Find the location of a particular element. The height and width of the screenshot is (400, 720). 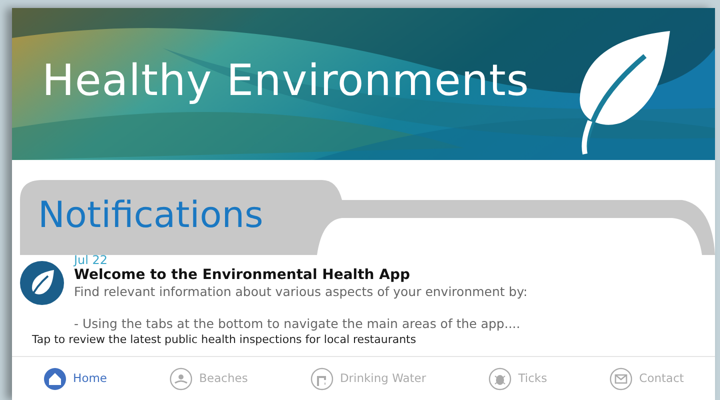

tab: Drinking Water is located at coordinates (368, 378).